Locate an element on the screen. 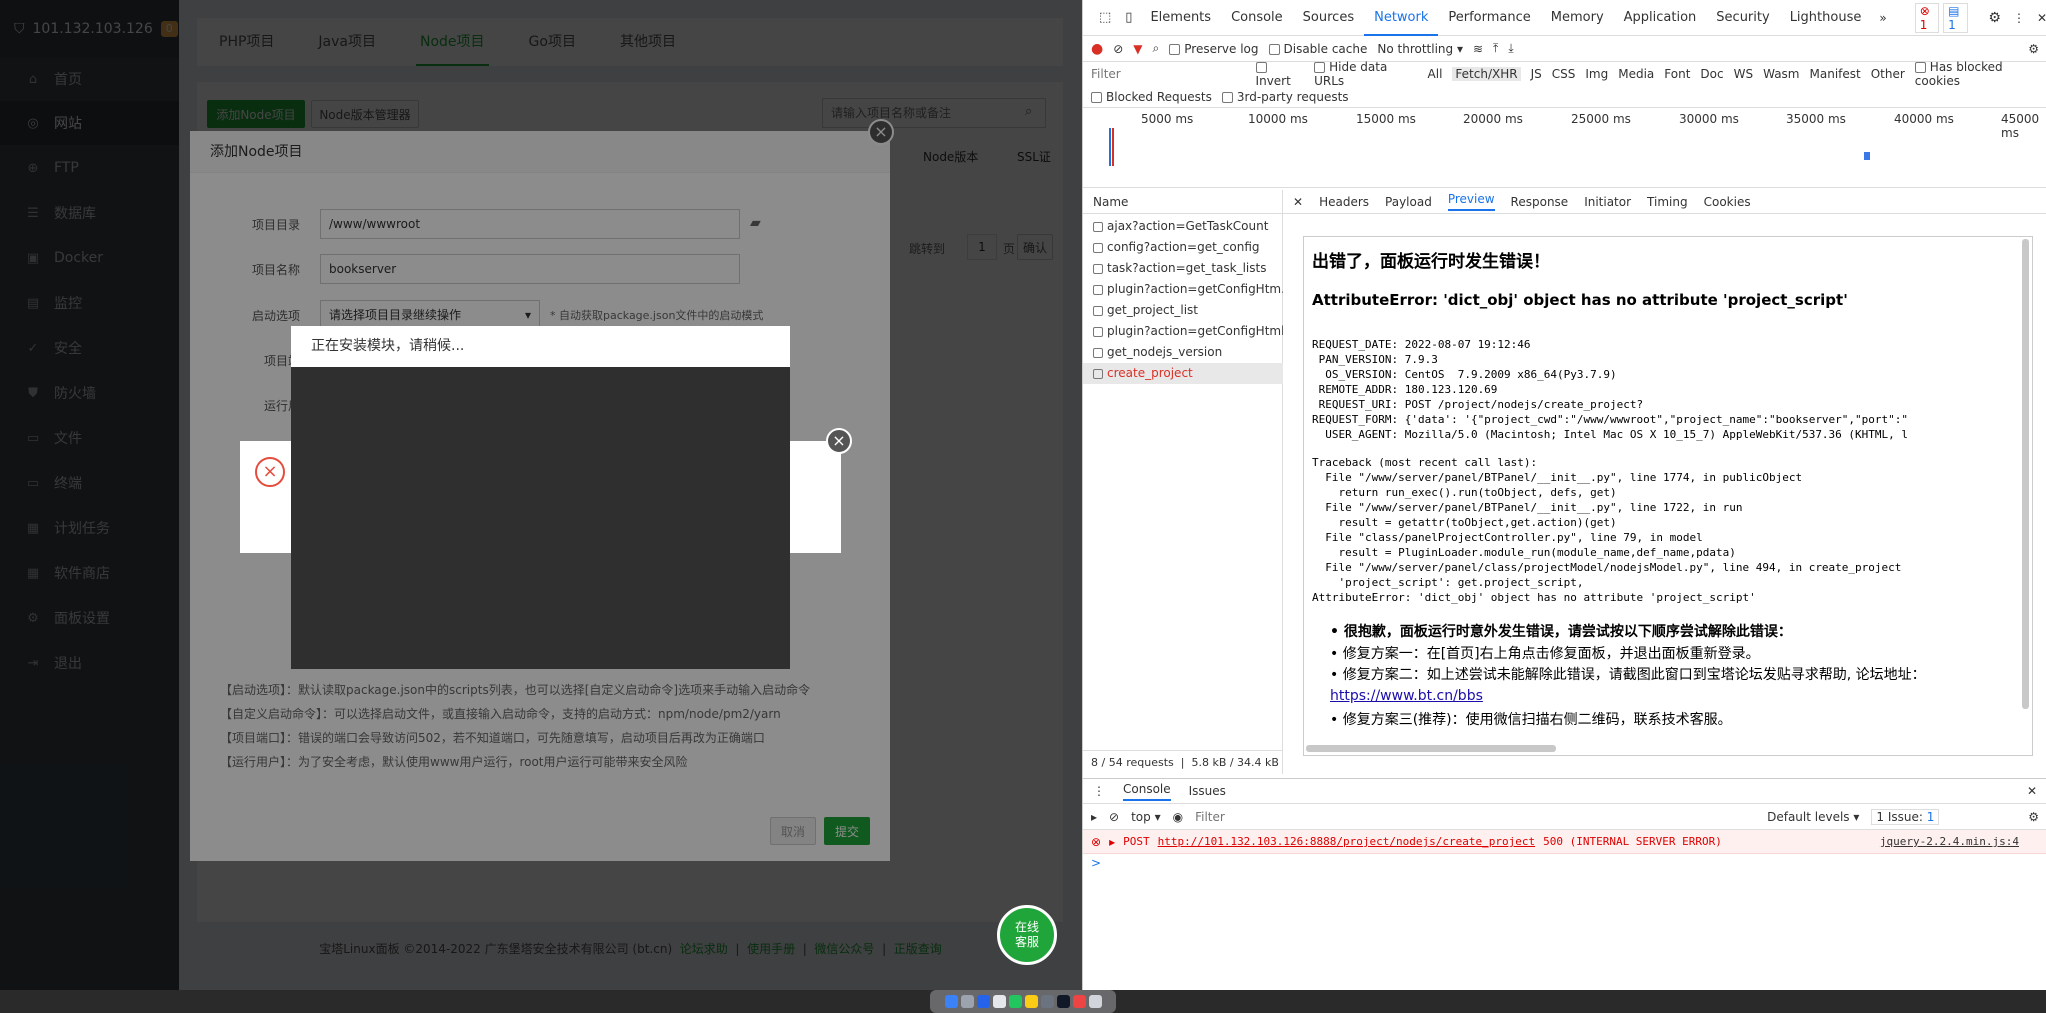 This screenshot has height=1013, width=2046. export-har-icon: ⤓ is located at coordinates (1510, 48).